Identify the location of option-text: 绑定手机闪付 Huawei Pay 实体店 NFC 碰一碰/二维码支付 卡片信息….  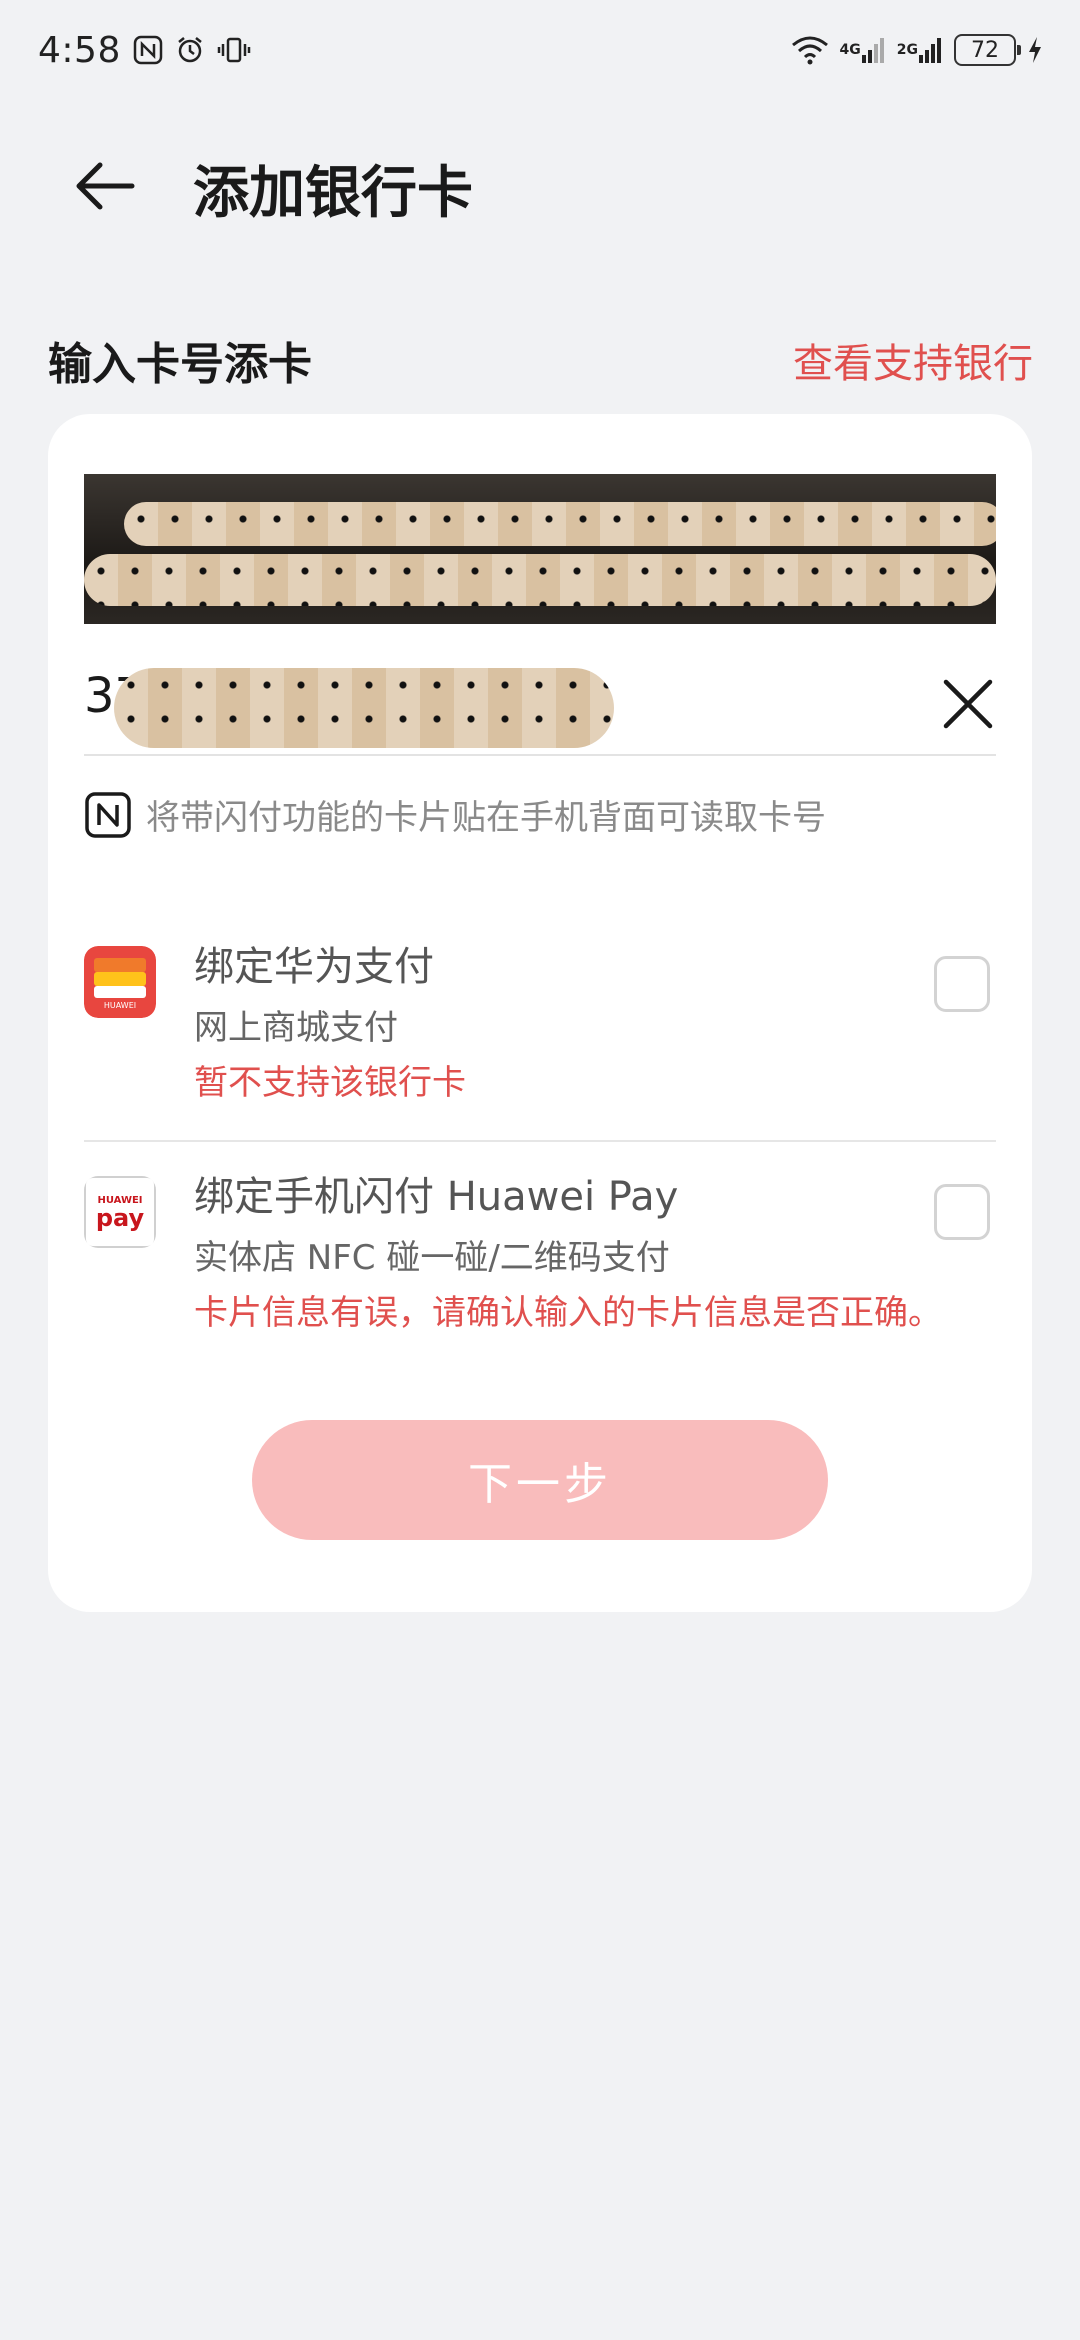
(568, 1244).